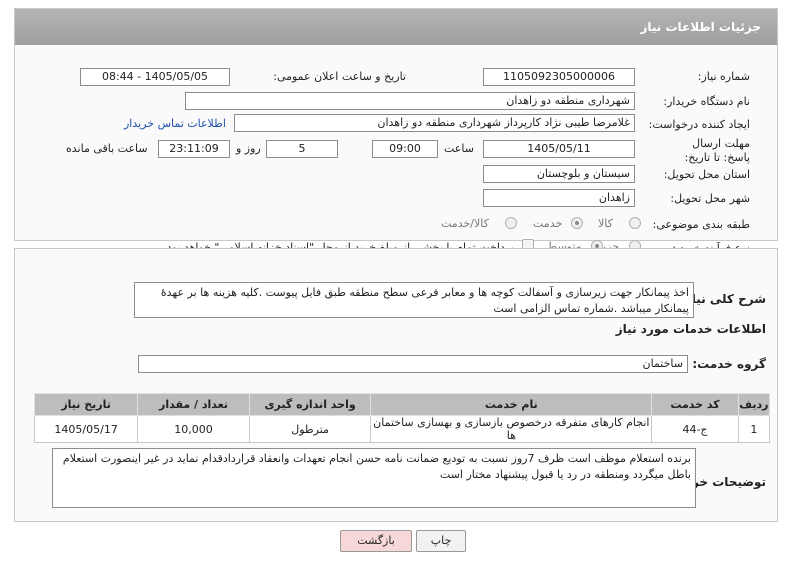 The height and width of the screenshot is (566, 788). What do you see at coordinates (86, 429) in the screenshot?
I see `need-date: 1405/05/17` at bounding box center [86, 429].